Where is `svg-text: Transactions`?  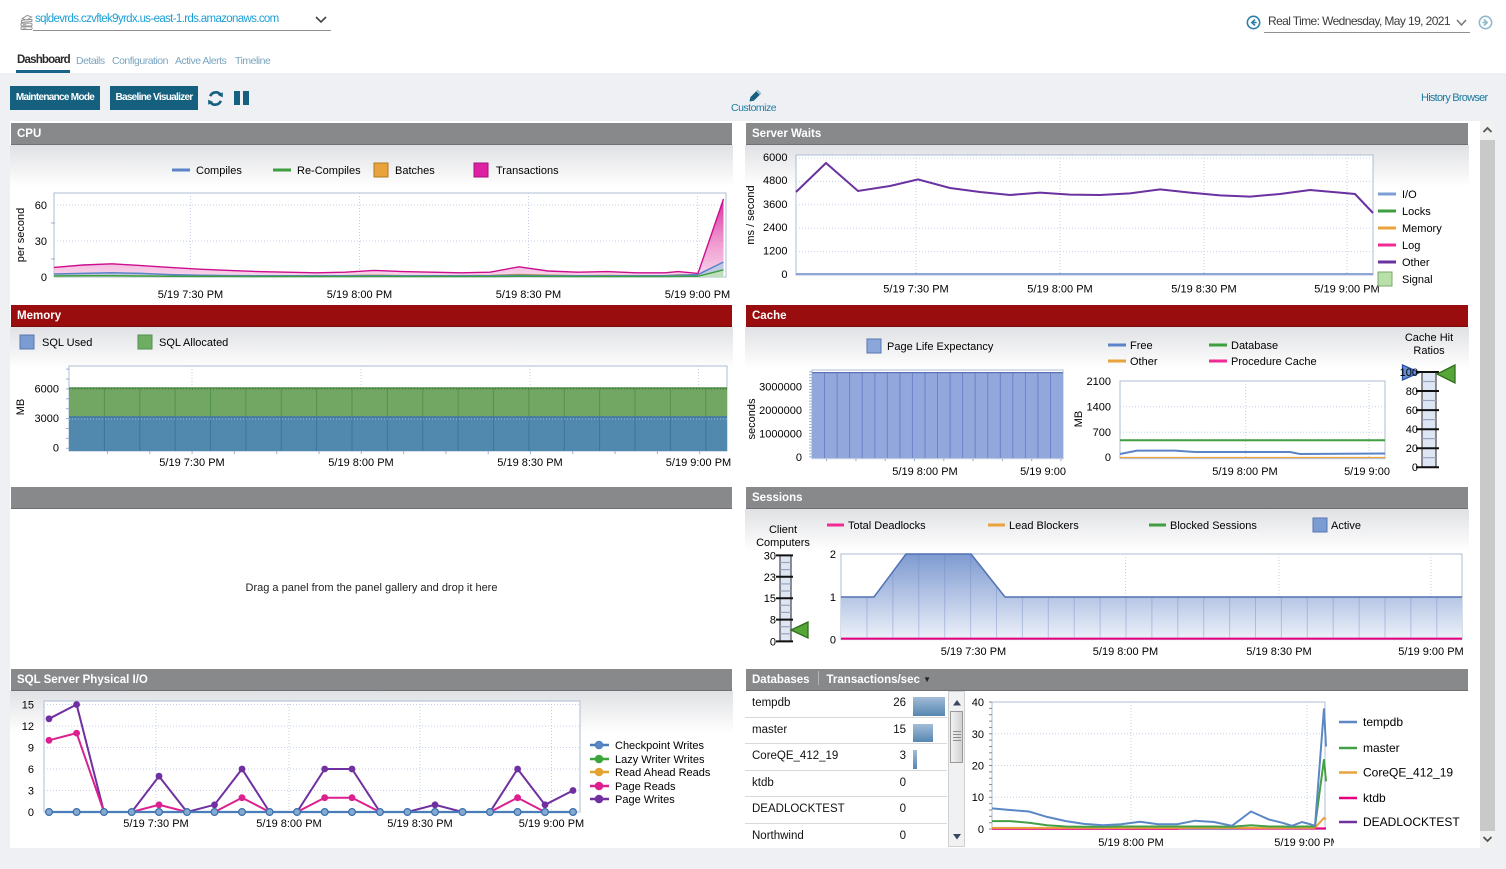
svg-text: Transactions is located at coordinates (527, 171).